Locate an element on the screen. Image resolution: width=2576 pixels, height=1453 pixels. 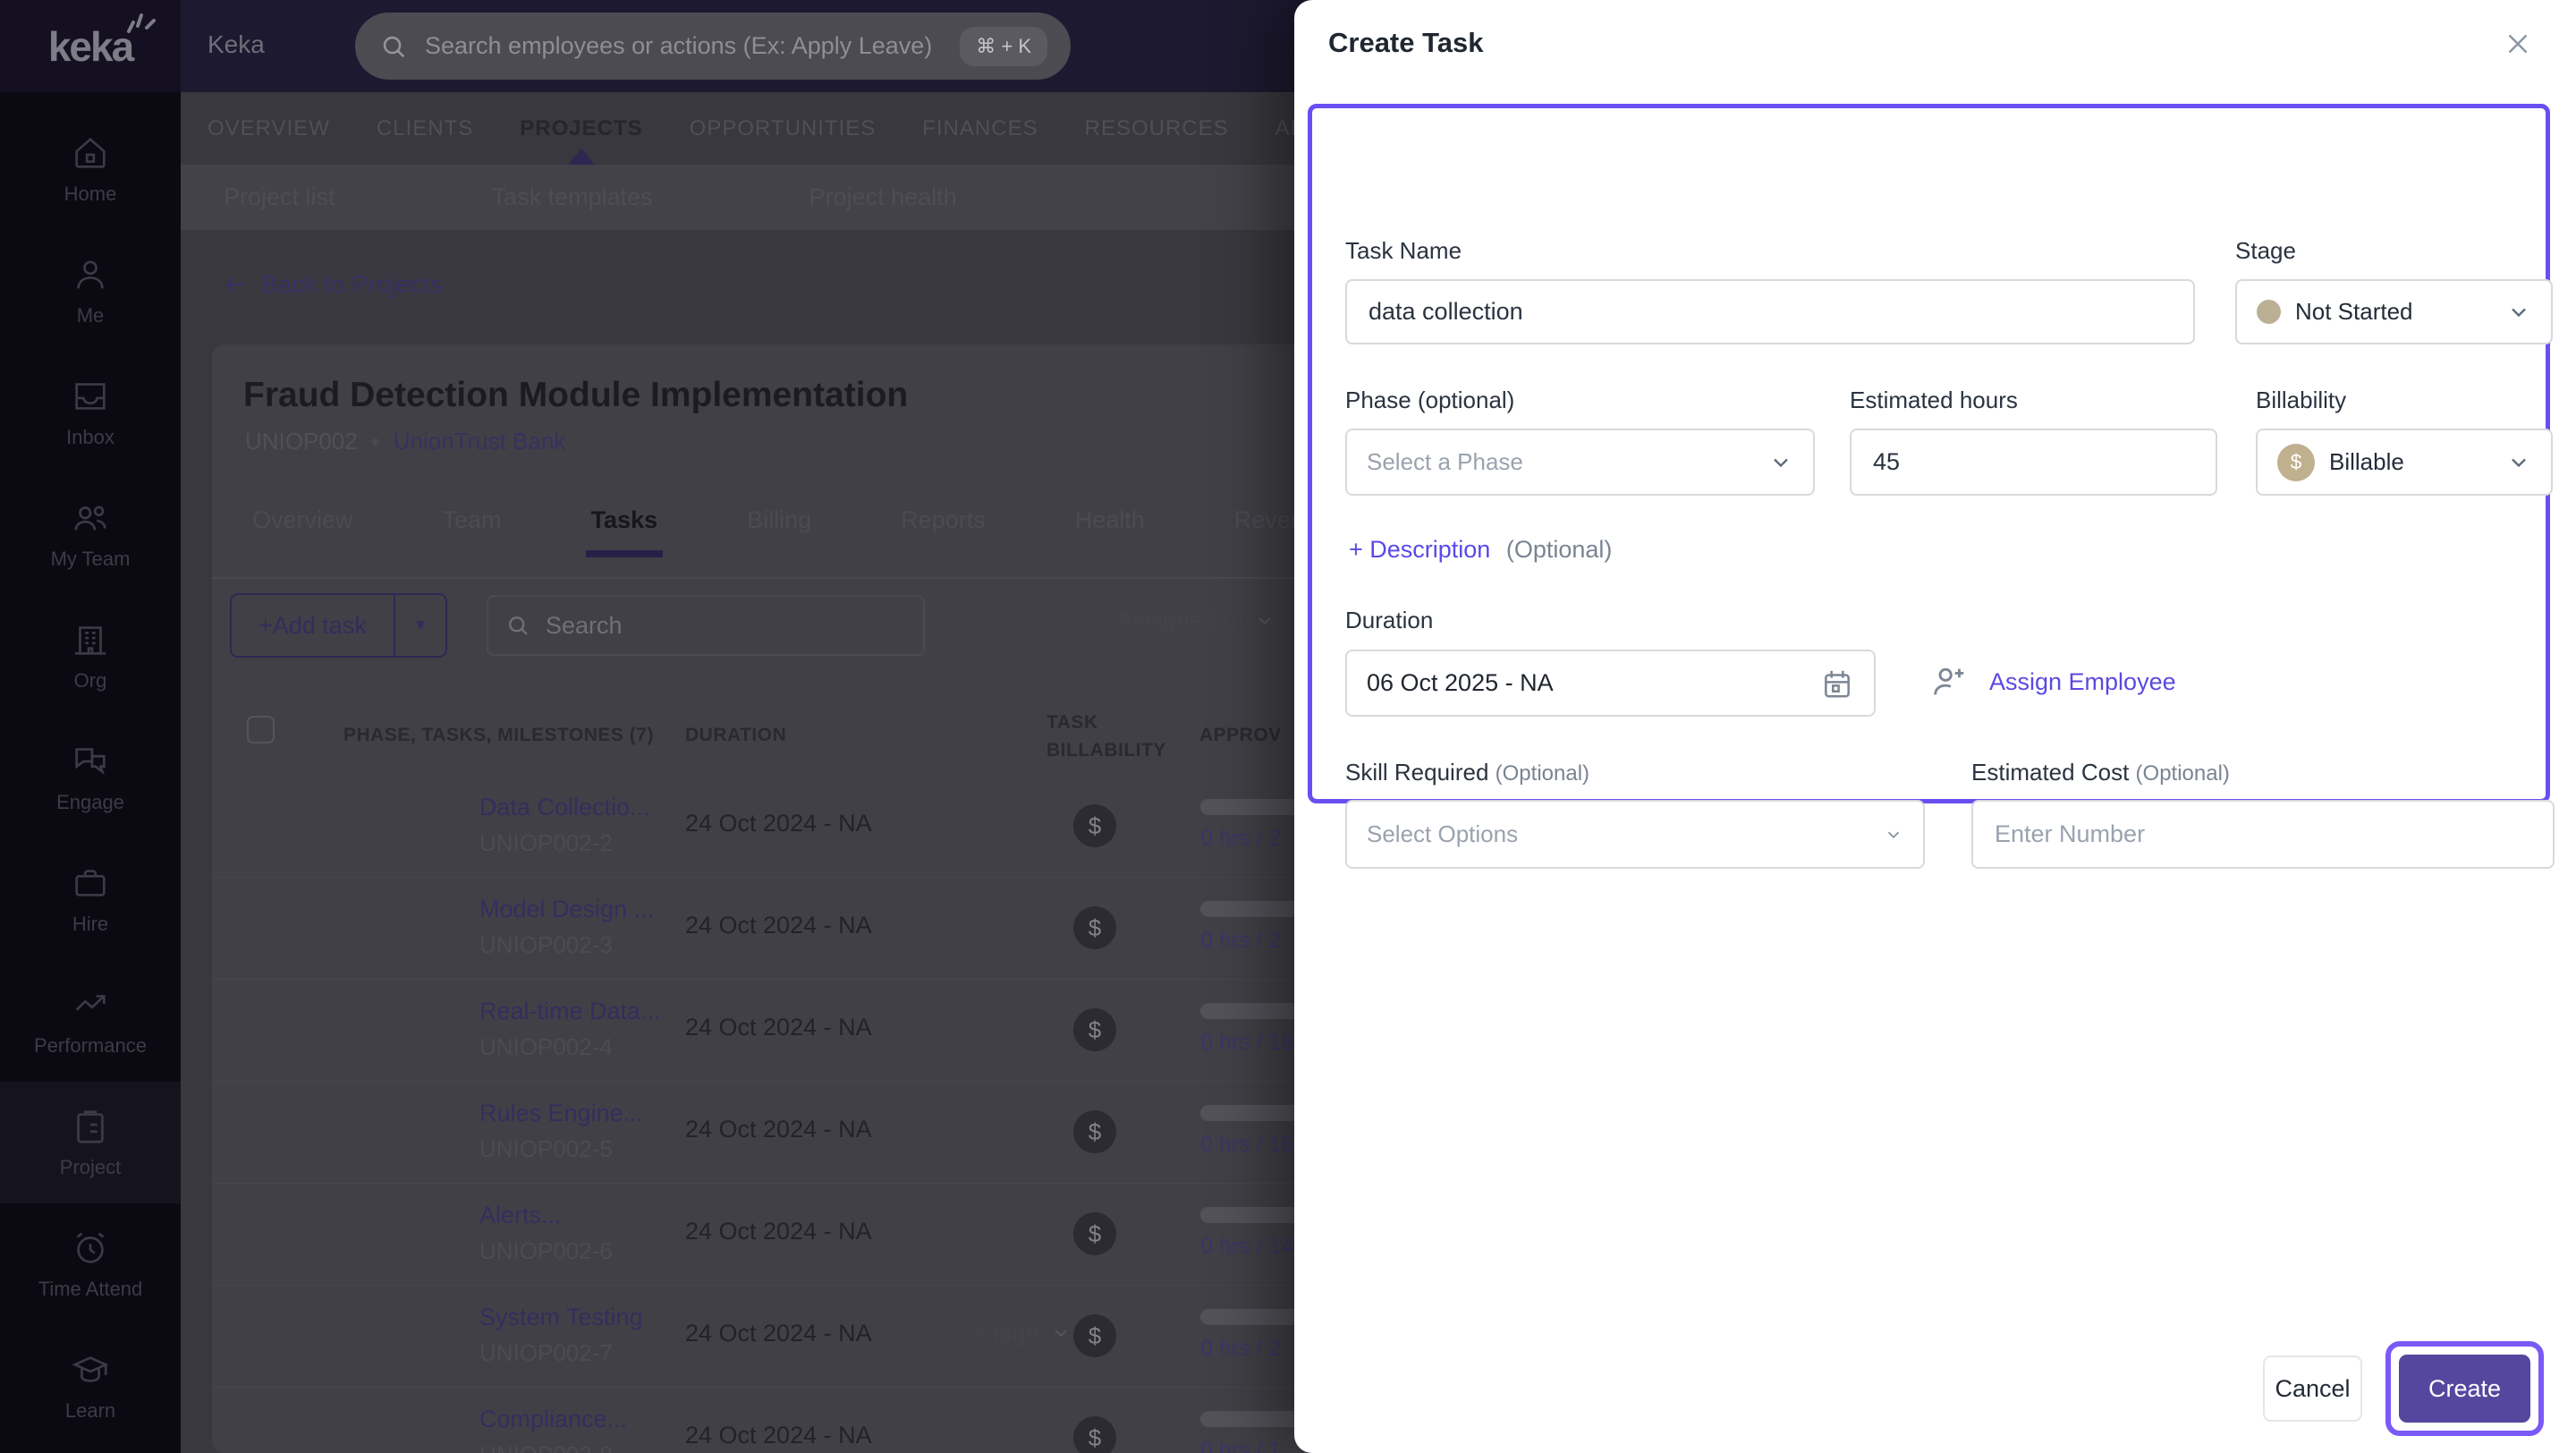
learn-icon is located at coordinates (90, 1369).